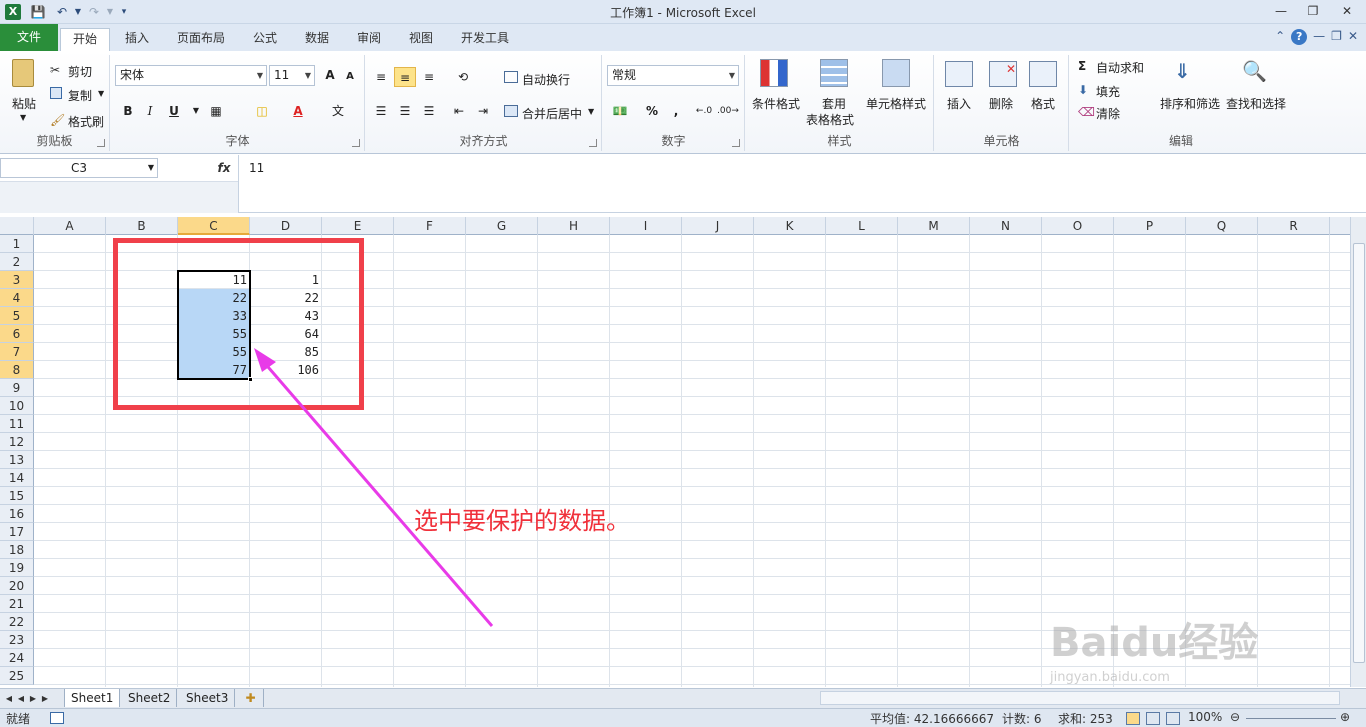 This screenshot has height=727, width=1366. Describe the element at coordinates (774, 73) in the screenshot. I see `conditional-format-icon` at that location.